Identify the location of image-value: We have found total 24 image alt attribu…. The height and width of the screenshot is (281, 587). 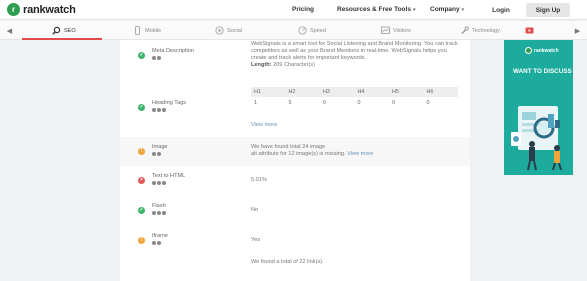
(312, 151).